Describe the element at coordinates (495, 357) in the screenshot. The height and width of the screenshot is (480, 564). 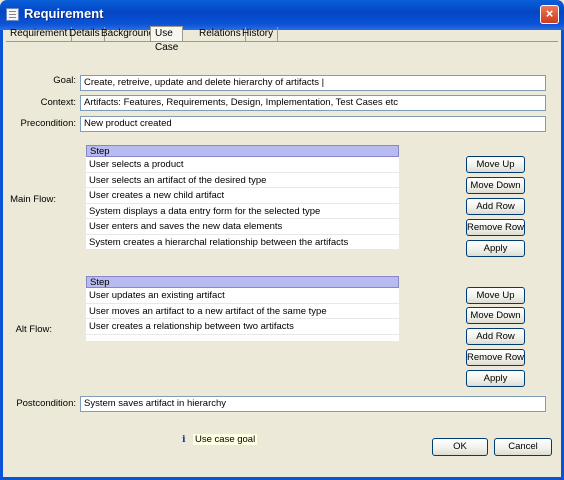
I see `alt-remove-row-button: Remove Row` at that location.